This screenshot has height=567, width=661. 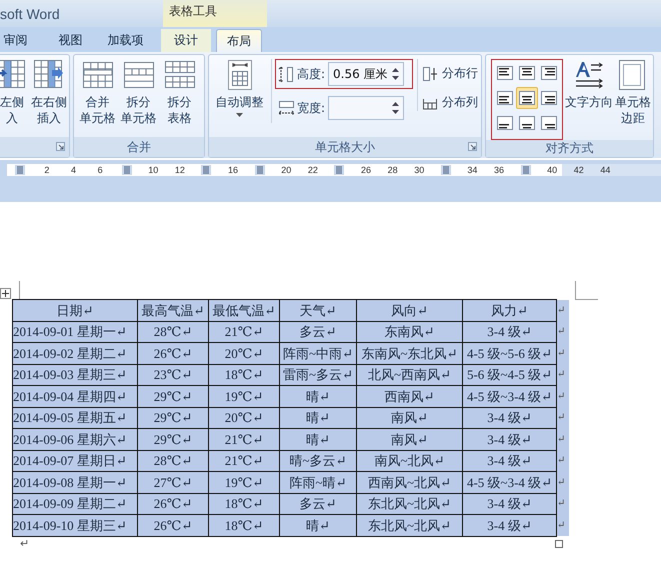 I want to click on spinner-arrows-icon, so click(x=396, y=108).